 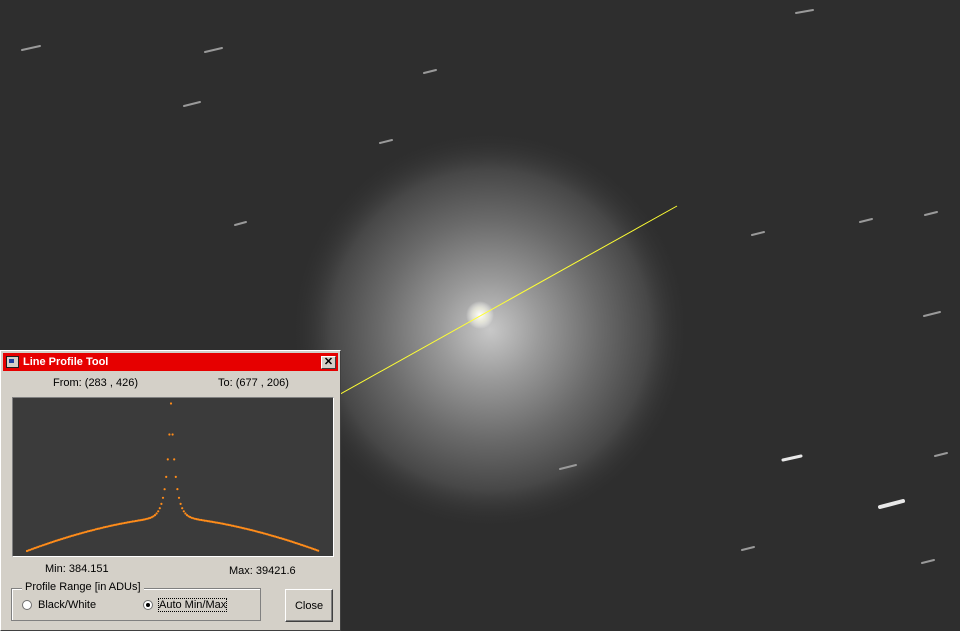 What do you see at coordinates (253, 383) in the screenshot?
I see `to-coordinates: To: (677 , 206)` at bounding box center [253, 383].